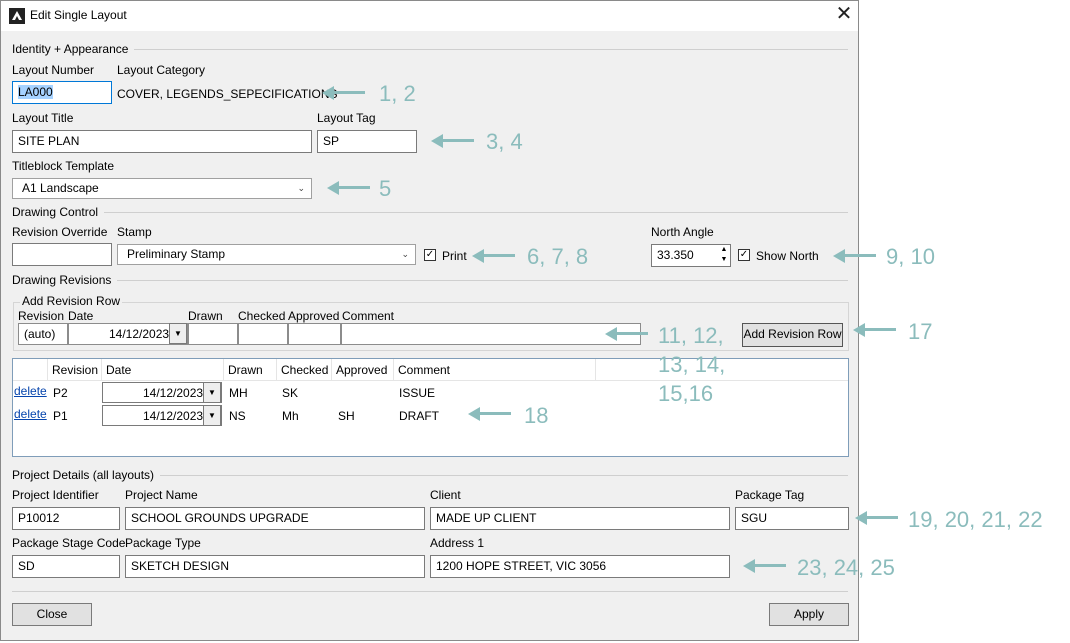 The width and height of the screenshot is (1070, 643). I want to click on annotation-label-8: 18, so click(536, 415).